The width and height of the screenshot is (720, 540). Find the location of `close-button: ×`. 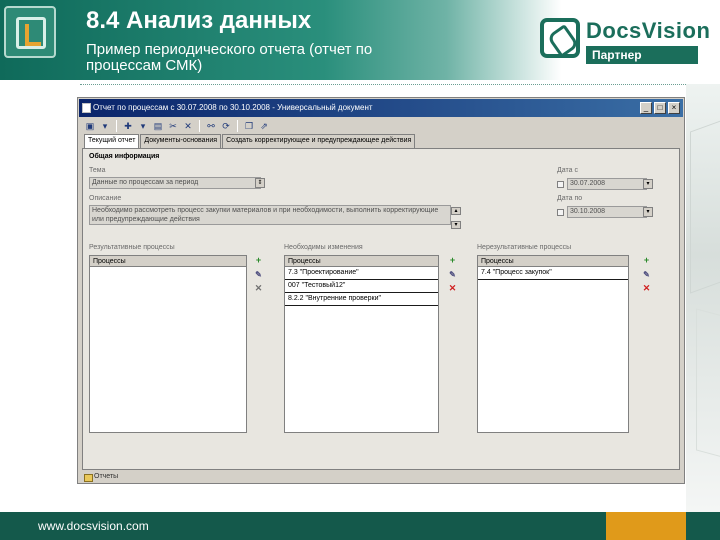

close-button: × is located at coordinates (674, 108).